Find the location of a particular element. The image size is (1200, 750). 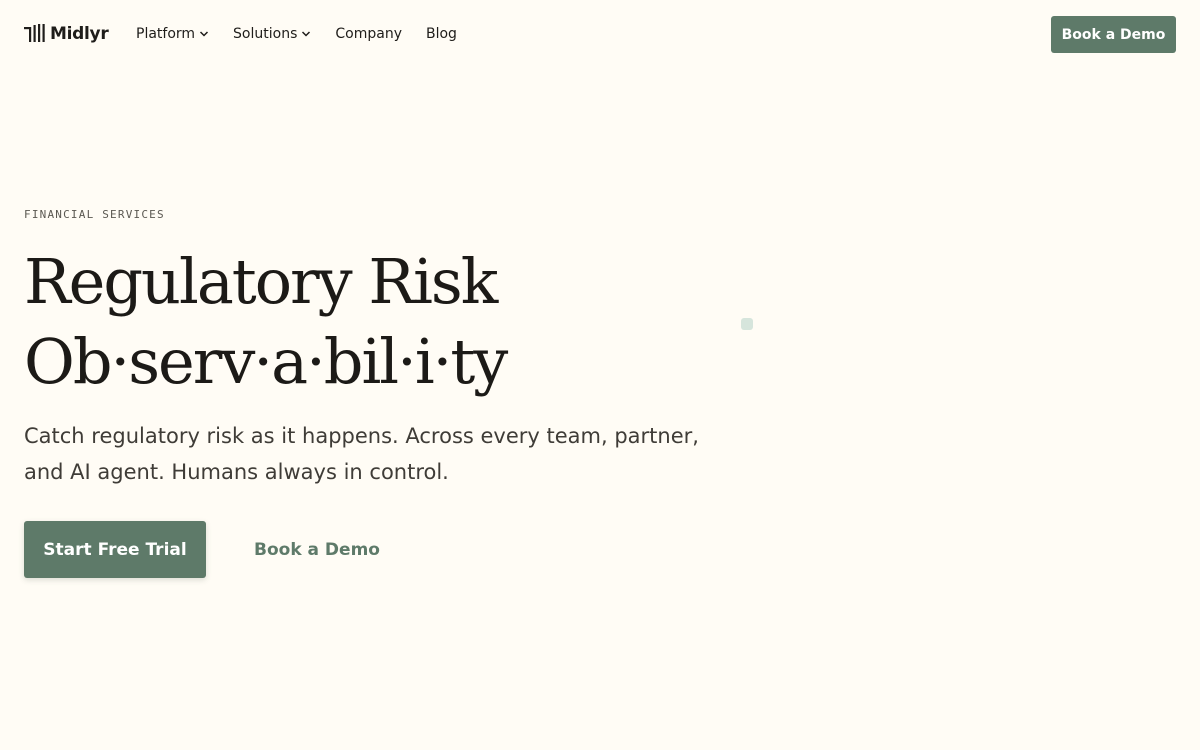

nav-item-label: Solutions is located at coordinates (265, 34).